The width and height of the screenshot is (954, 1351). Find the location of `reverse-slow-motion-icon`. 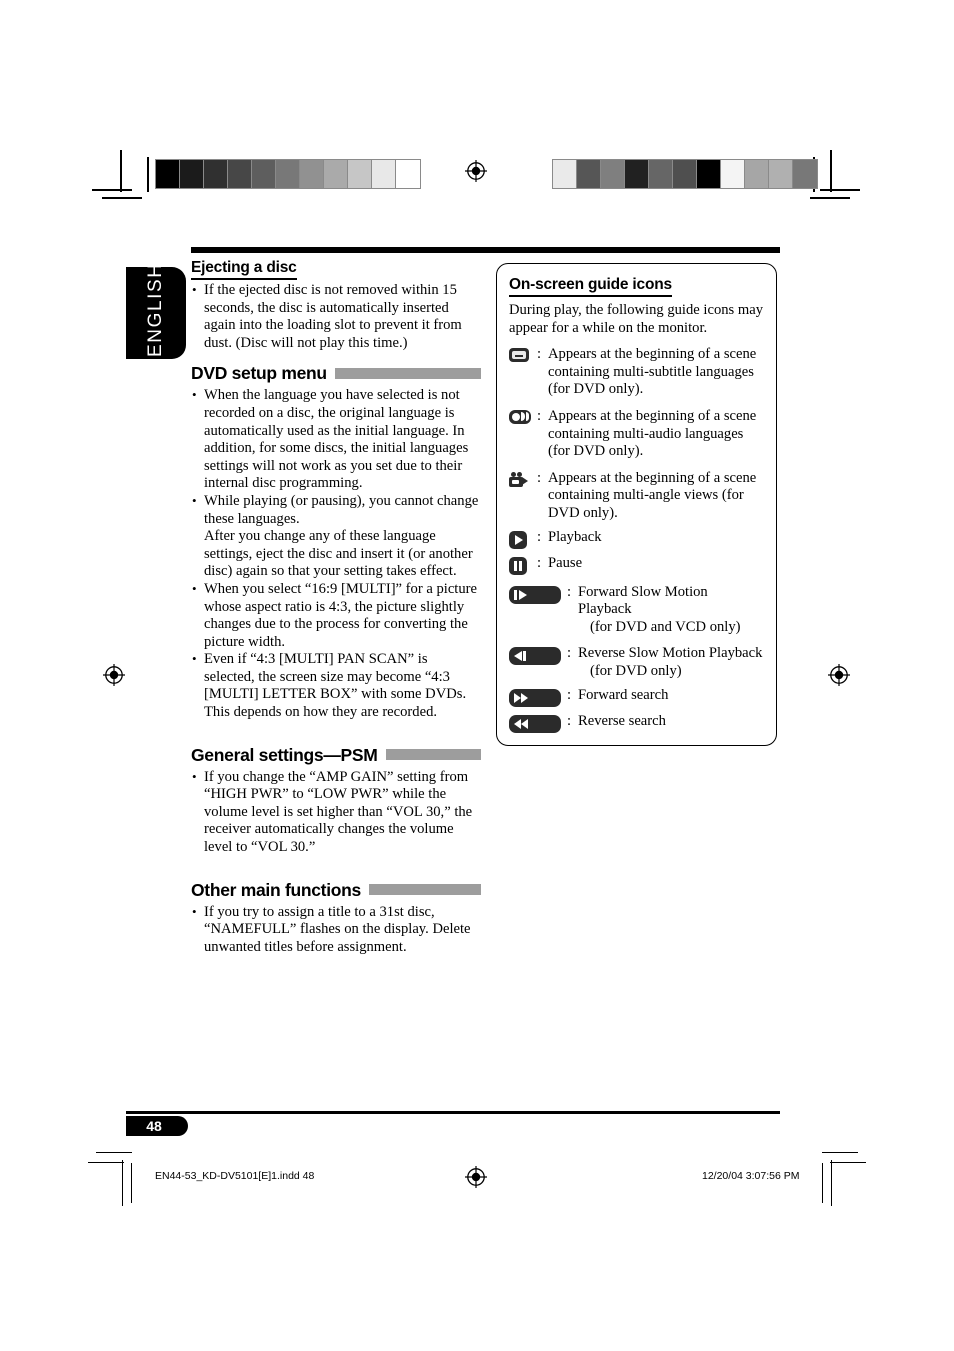

reverse-slow-motion-icon is located at coordinates (538, 655).